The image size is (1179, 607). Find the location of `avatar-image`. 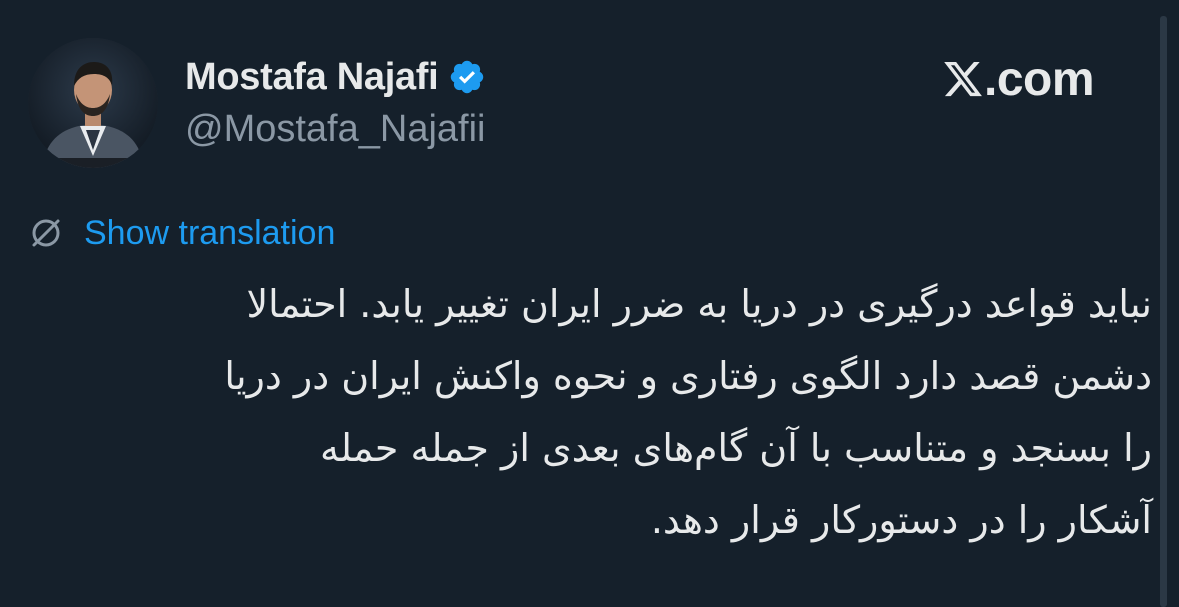

avatar-image is located at coordinates (93, 103).